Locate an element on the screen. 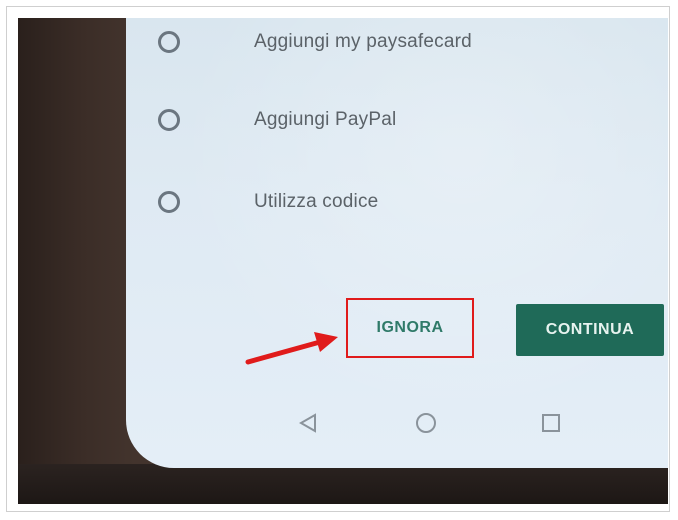  android-nav-bar is located at coordinates (397, 428).